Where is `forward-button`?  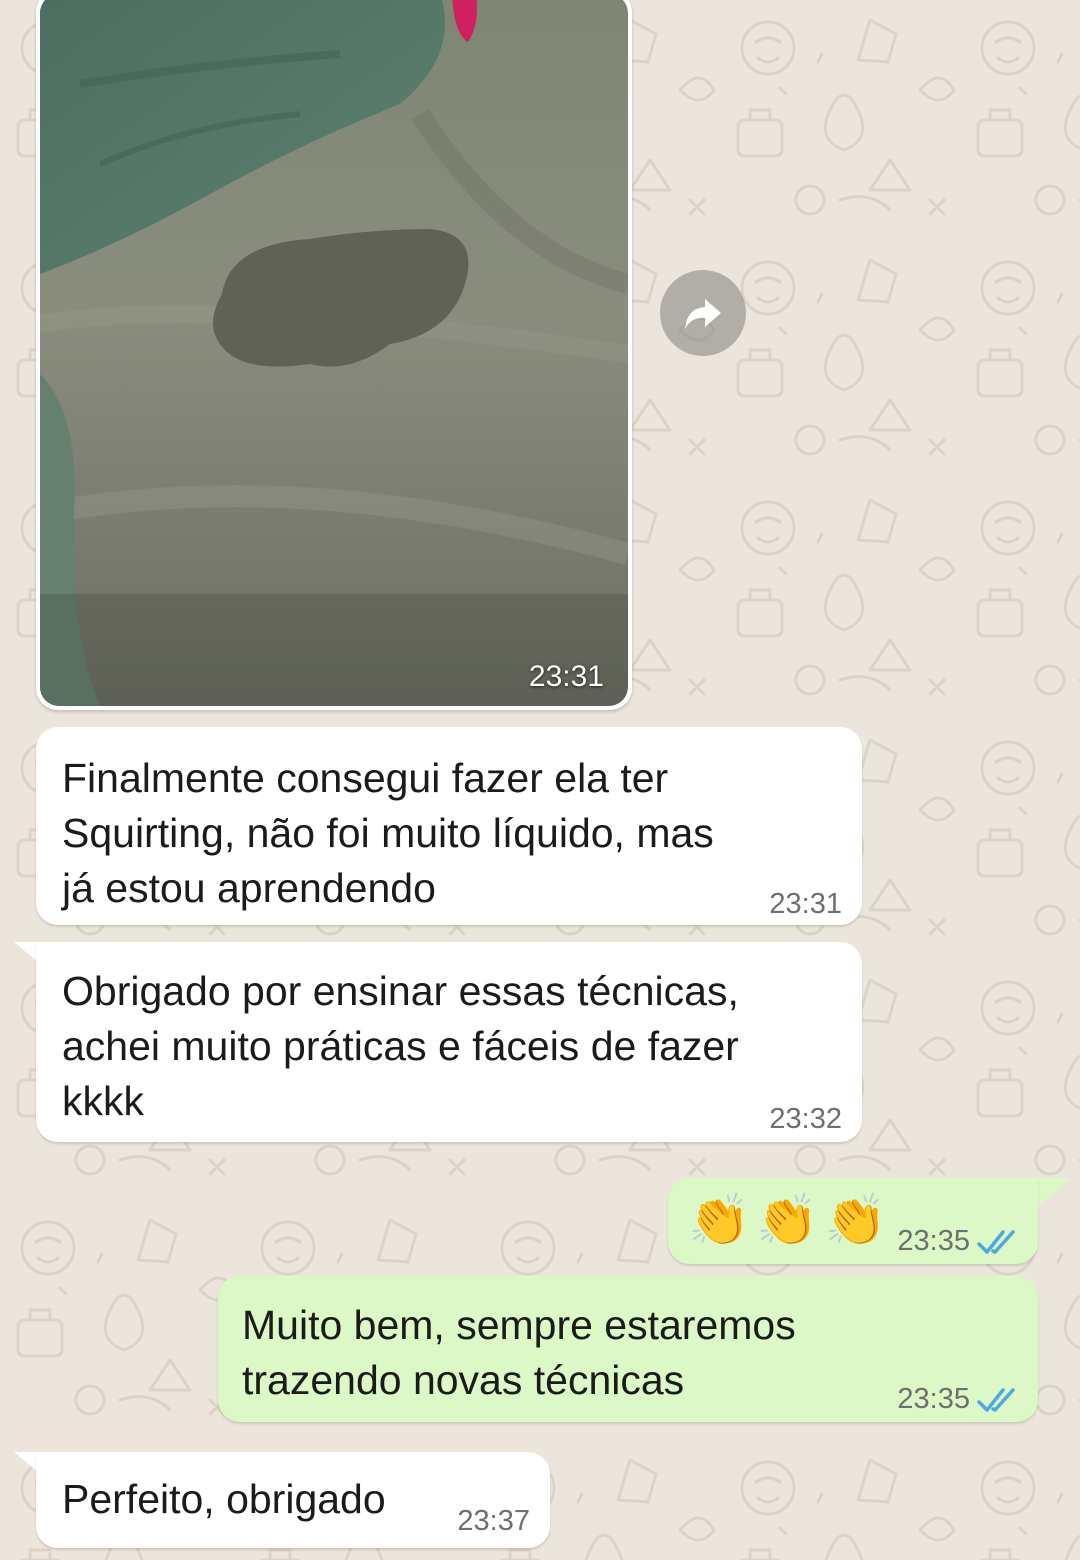
forward-button is located at coordinates (703, 313).